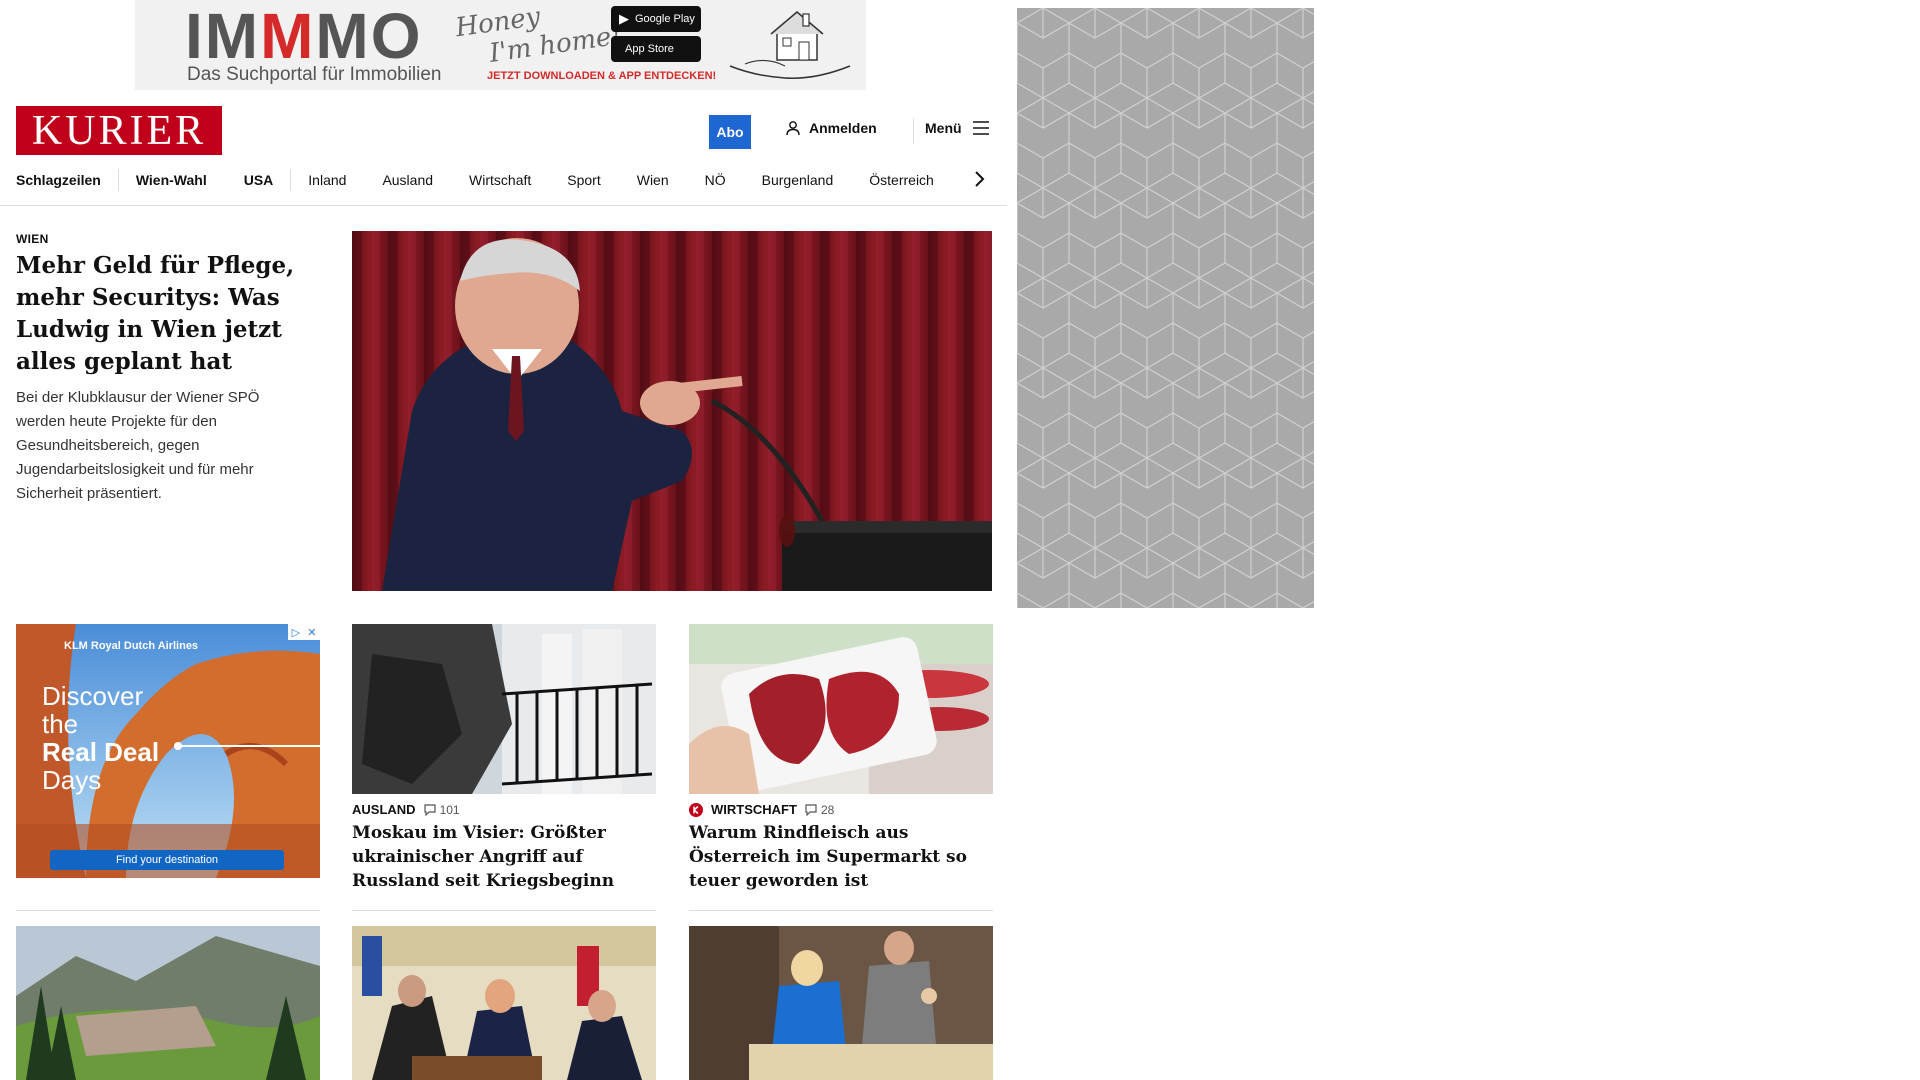 The image size is (1920, 1080). Describe the element at coordinates (327, 180) in the screenshot. I see `nav-item-inland: Inland` at that location.